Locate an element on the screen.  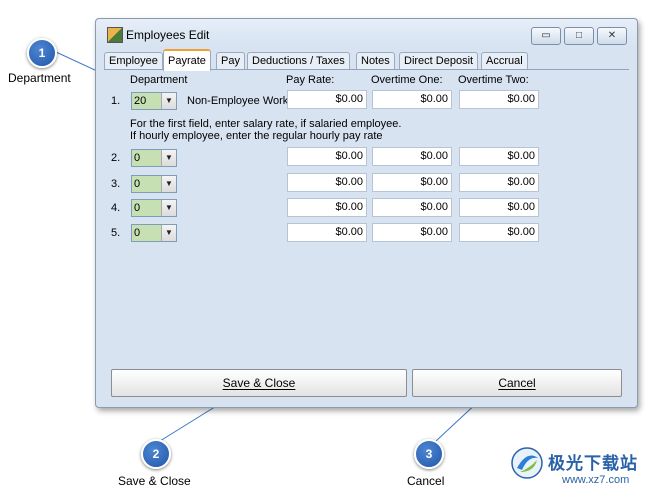
row-1-department-name: Non-Employee Work is located at coordinates (238, 101).